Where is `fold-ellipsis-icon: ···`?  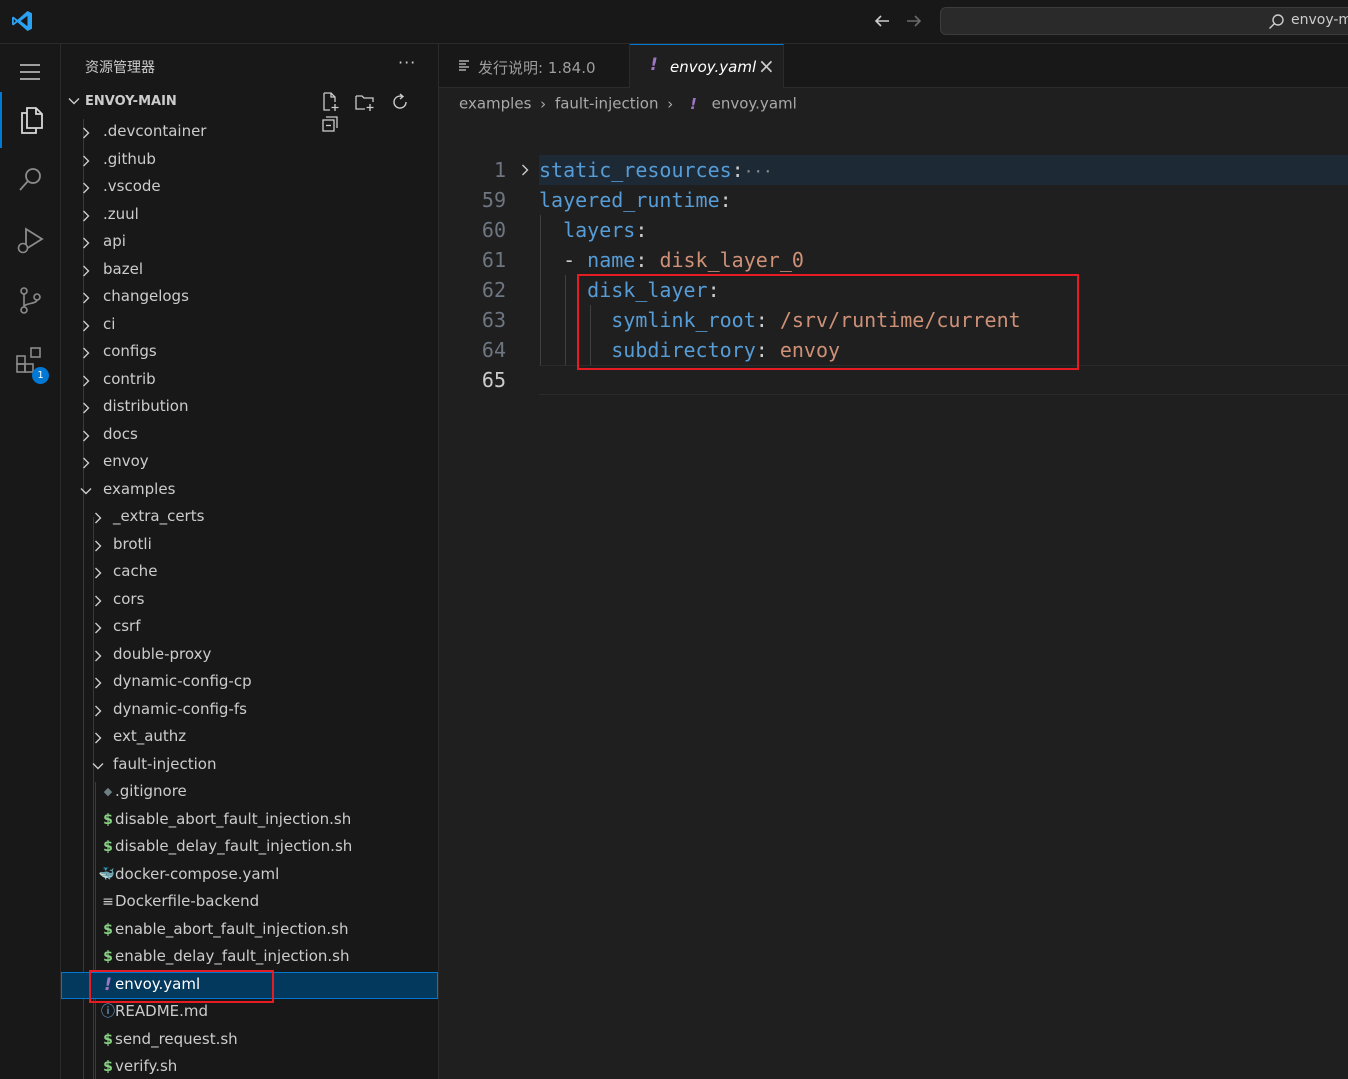
fold-ellipsis-icon: ··· is located at coordinates (758, 171).